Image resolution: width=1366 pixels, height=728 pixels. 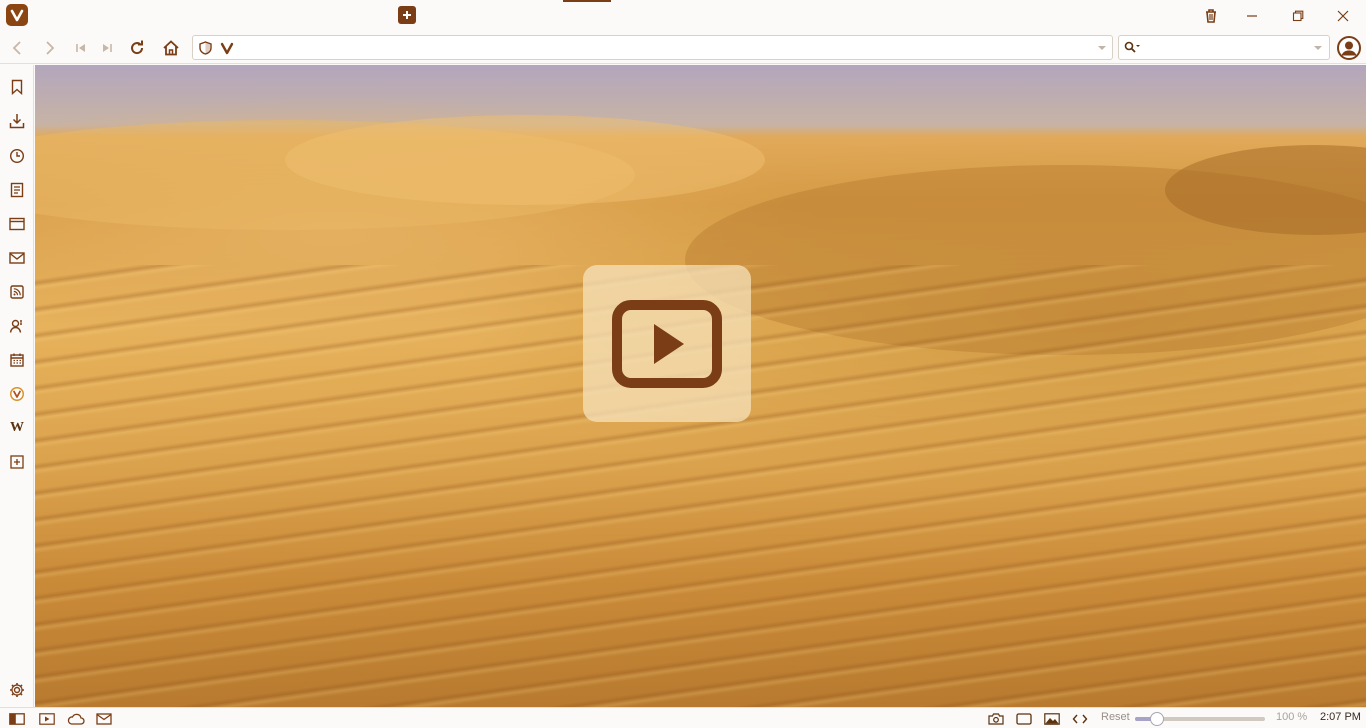 I want to click on back-button, so click(x=17, y=48).